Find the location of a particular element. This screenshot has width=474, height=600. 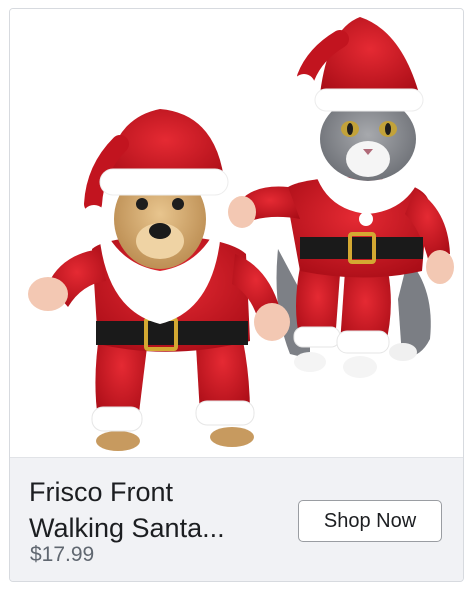

shop-now-button: Shop Now is located at coordinates (370, 521).